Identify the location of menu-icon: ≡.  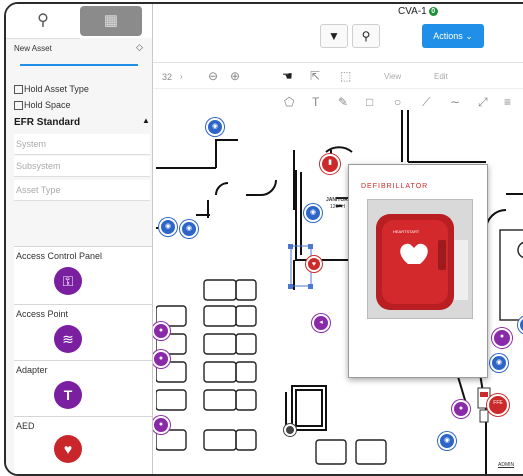
(507, 102).